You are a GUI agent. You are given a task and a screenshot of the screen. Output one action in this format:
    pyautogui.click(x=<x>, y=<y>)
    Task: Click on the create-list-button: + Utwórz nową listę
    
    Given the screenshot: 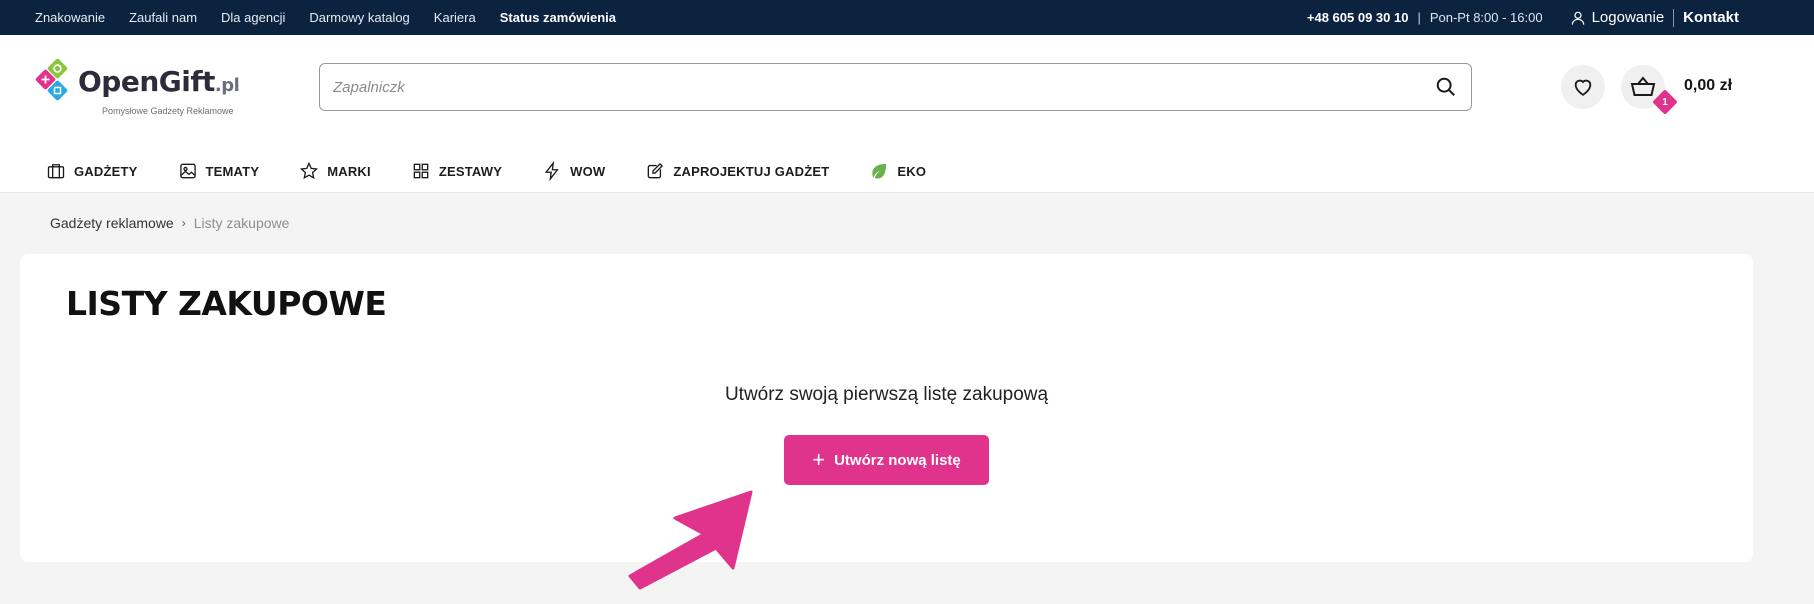 What is the action you would take?
    pyautogui.click(x=886, y=460)
    